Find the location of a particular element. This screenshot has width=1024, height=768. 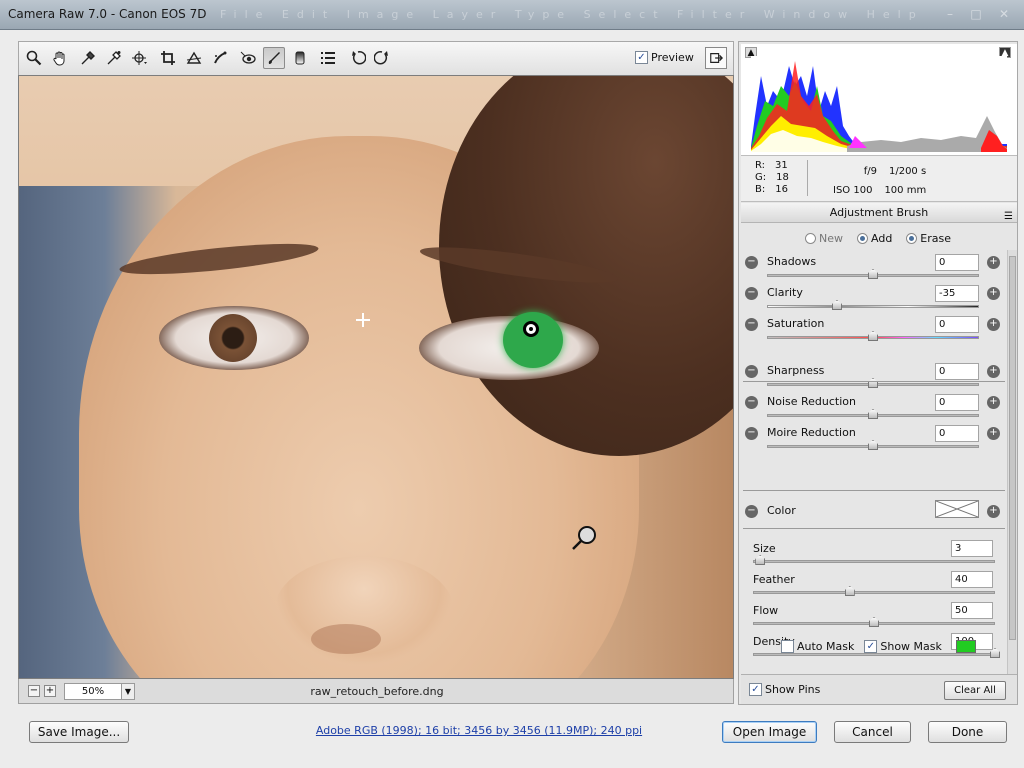

brush-row-flow: Flow 50 is located at coordinates (874, 618).